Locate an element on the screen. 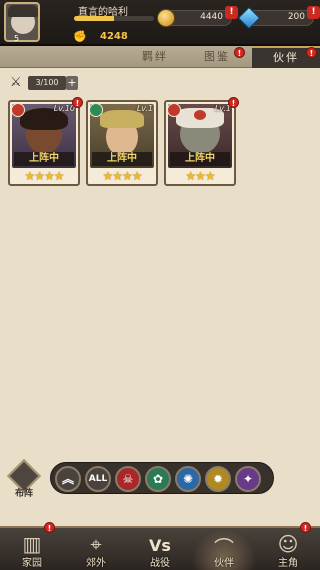 This screenshot has height=570, width=320. building-icon: ▥ is located at coordinates (32, 544).